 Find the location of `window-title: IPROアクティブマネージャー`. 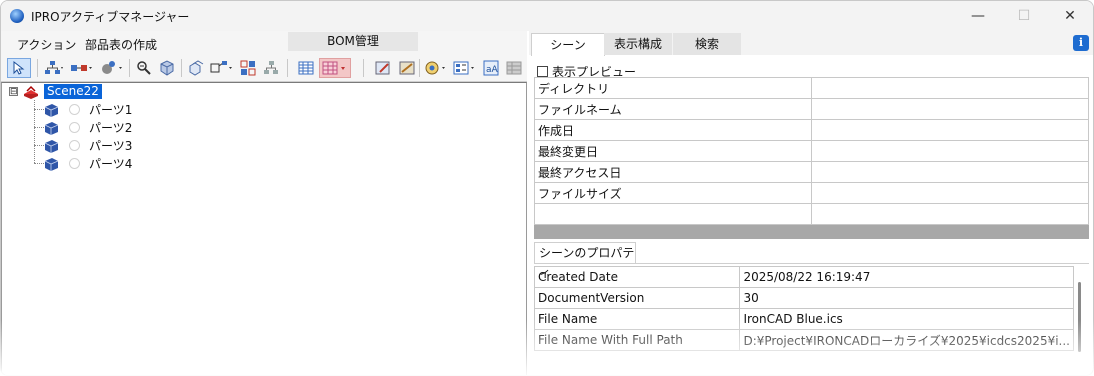

window-title: IPROアクティブマネージャー is located at coordinates (110, 17).